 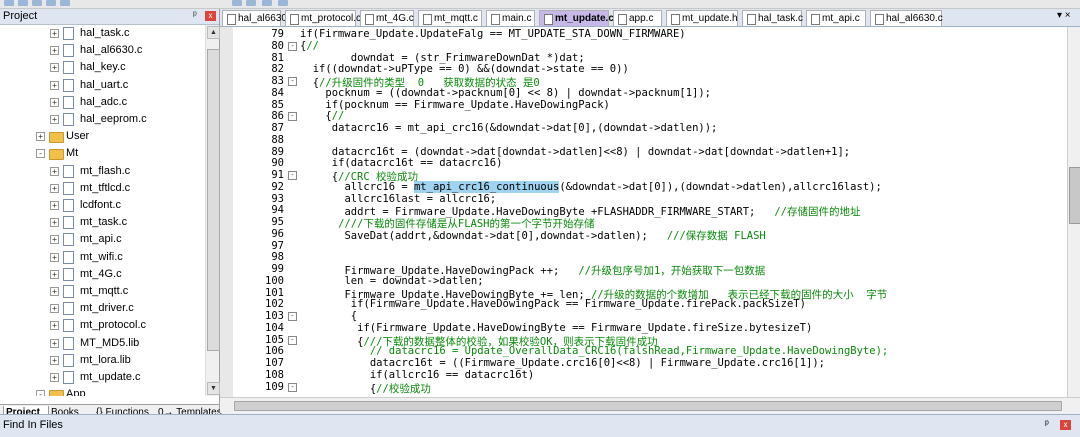 I want to click on project-scrollbar: ▲ ▼, so click(x=212, y=210).